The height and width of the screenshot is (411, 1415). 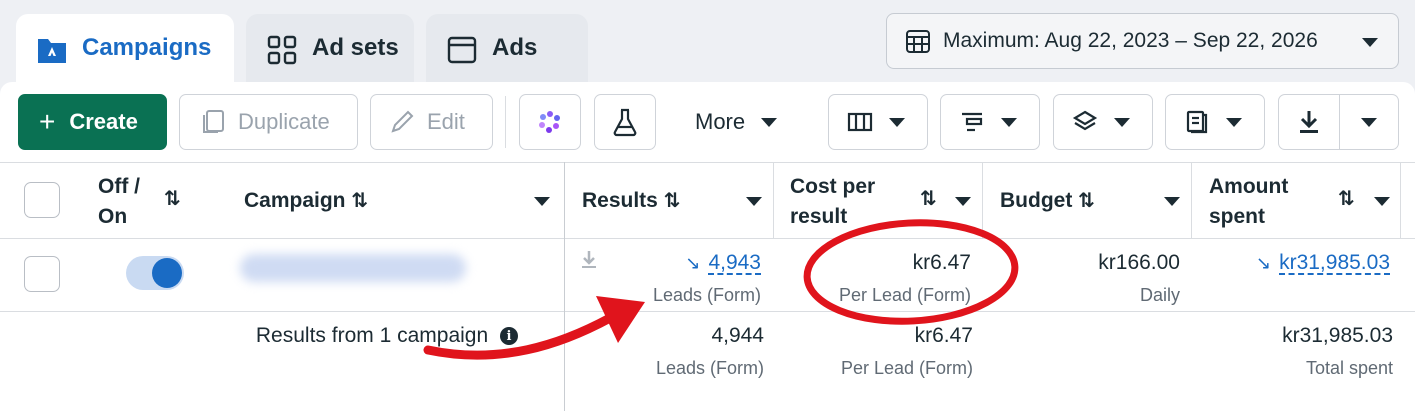 I want to click on annotation-overlay, so click(x=721, y=289).